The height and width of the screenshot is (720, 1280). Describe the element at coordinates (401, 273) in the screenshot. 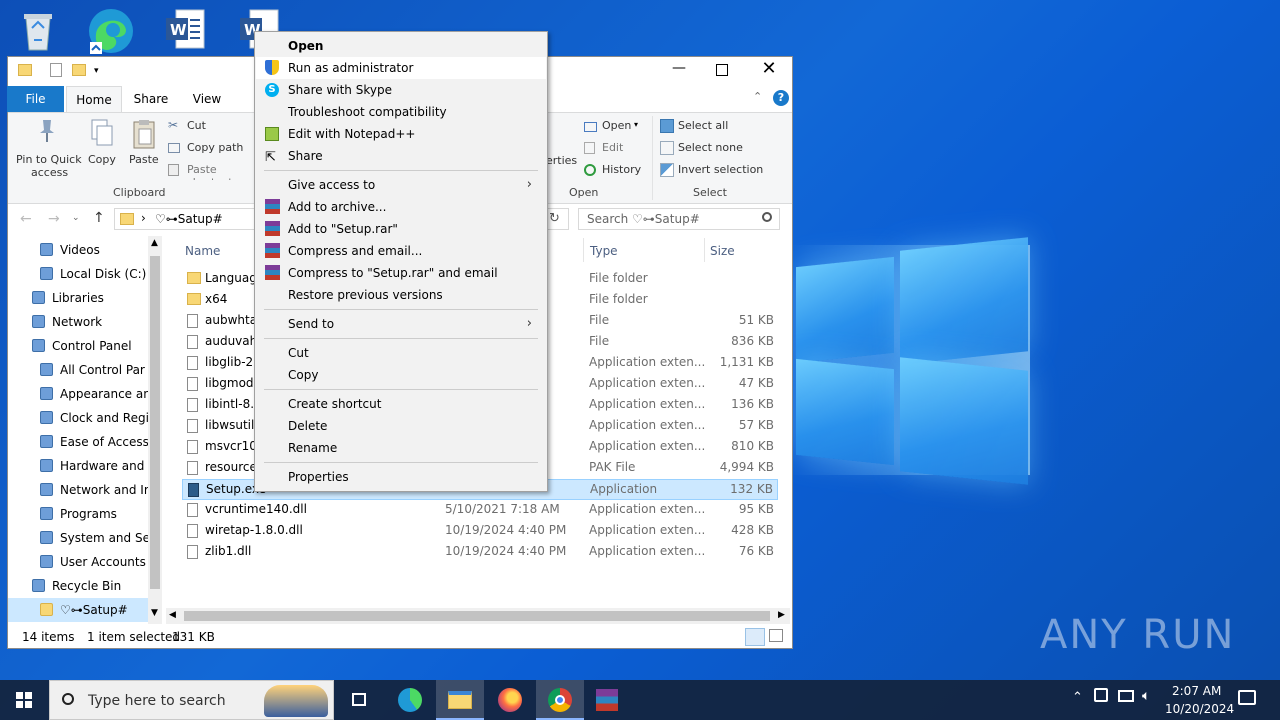

I see `menu-item-compress-to-setup-rar-and-email: Compress to "Setup.rar" and email` at that location.